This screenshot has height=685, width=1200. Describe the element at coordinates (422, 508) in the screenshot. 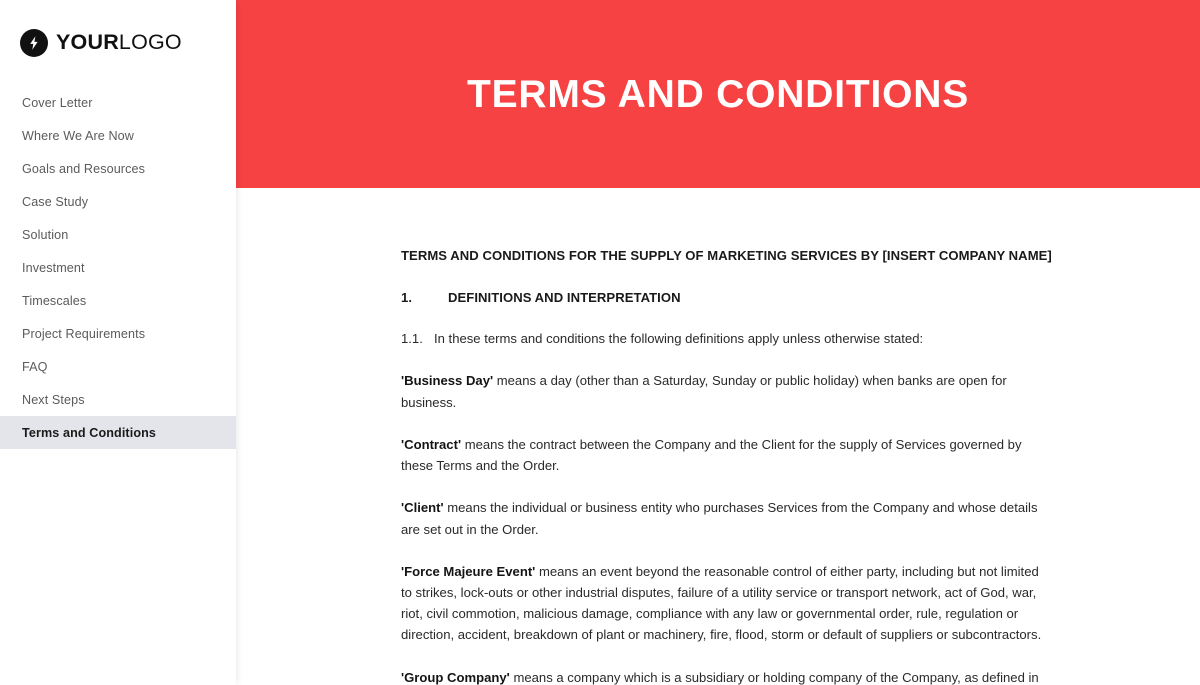

I see `definition-term: 'Client'` at that location.